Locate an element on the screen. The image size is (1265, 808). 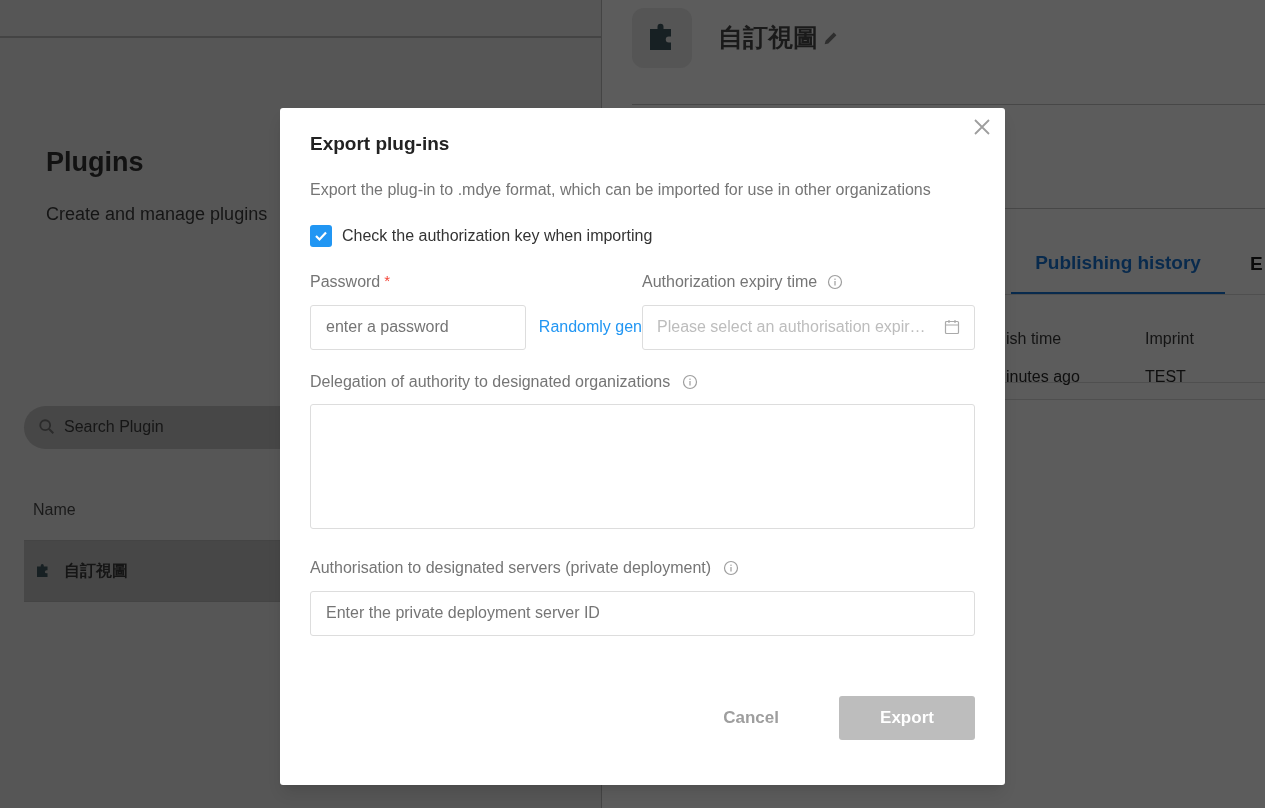
field-label: Delegation of authority to designated organizations is located at coordinates (490, 381).